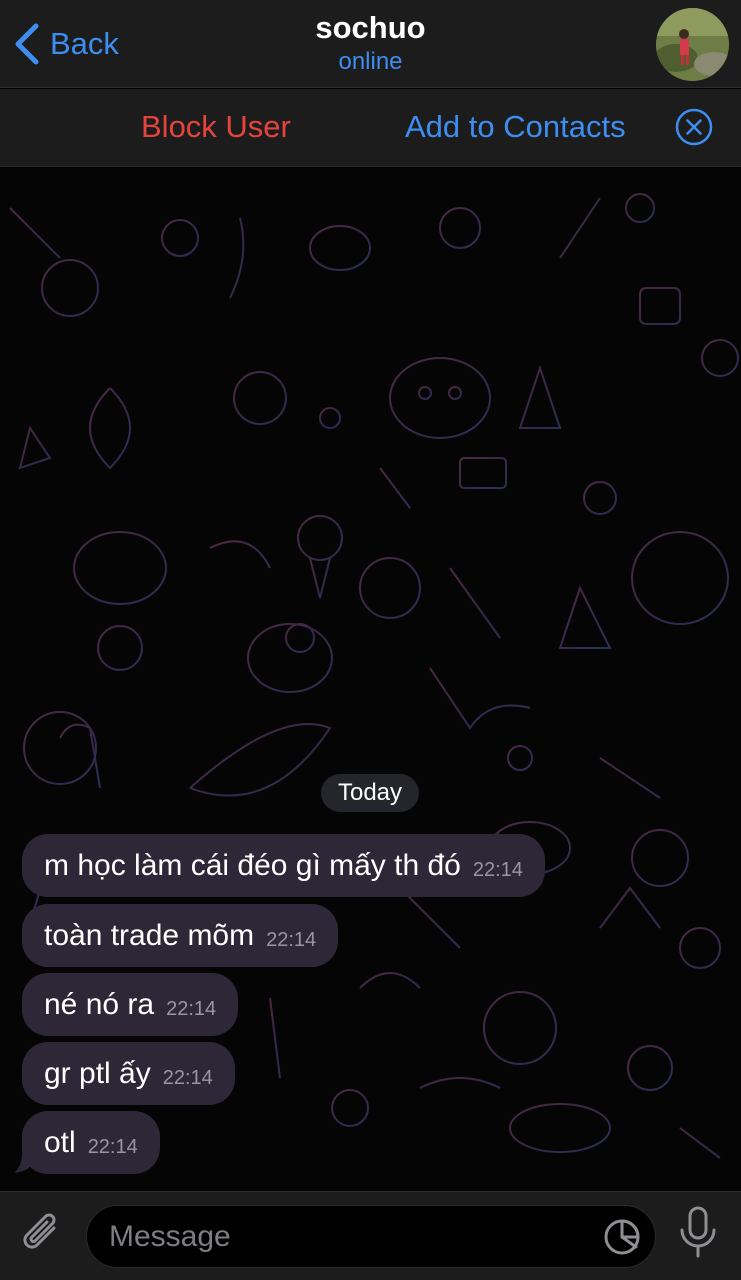  I want to click on message-field, so click(371, 1236).